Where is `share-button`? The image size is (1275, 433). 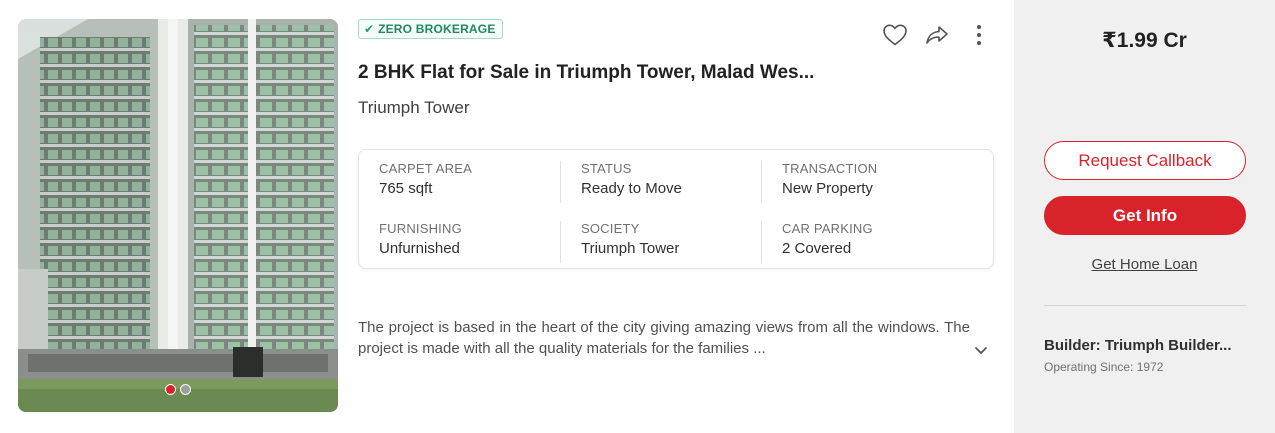 share-button is located at coordinates (937, 35).